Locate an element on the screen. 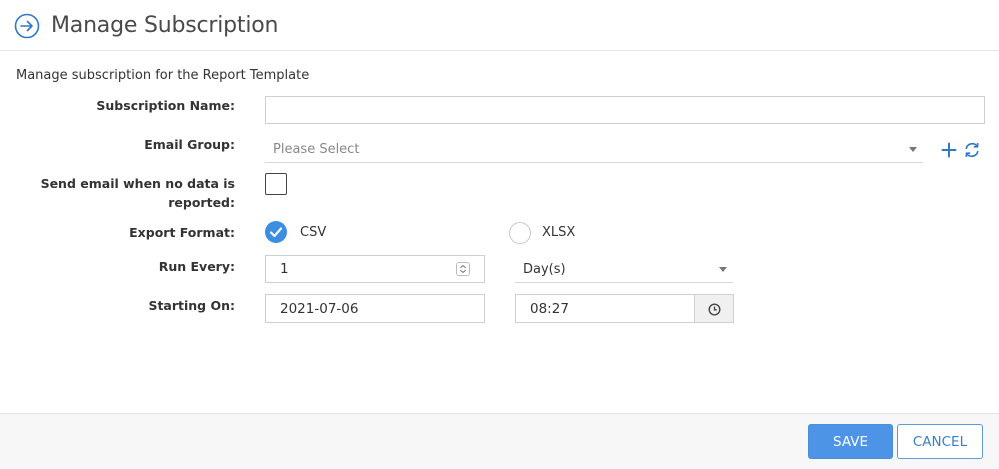  spinner-arrows-icon is located at coordinates (463, 269).